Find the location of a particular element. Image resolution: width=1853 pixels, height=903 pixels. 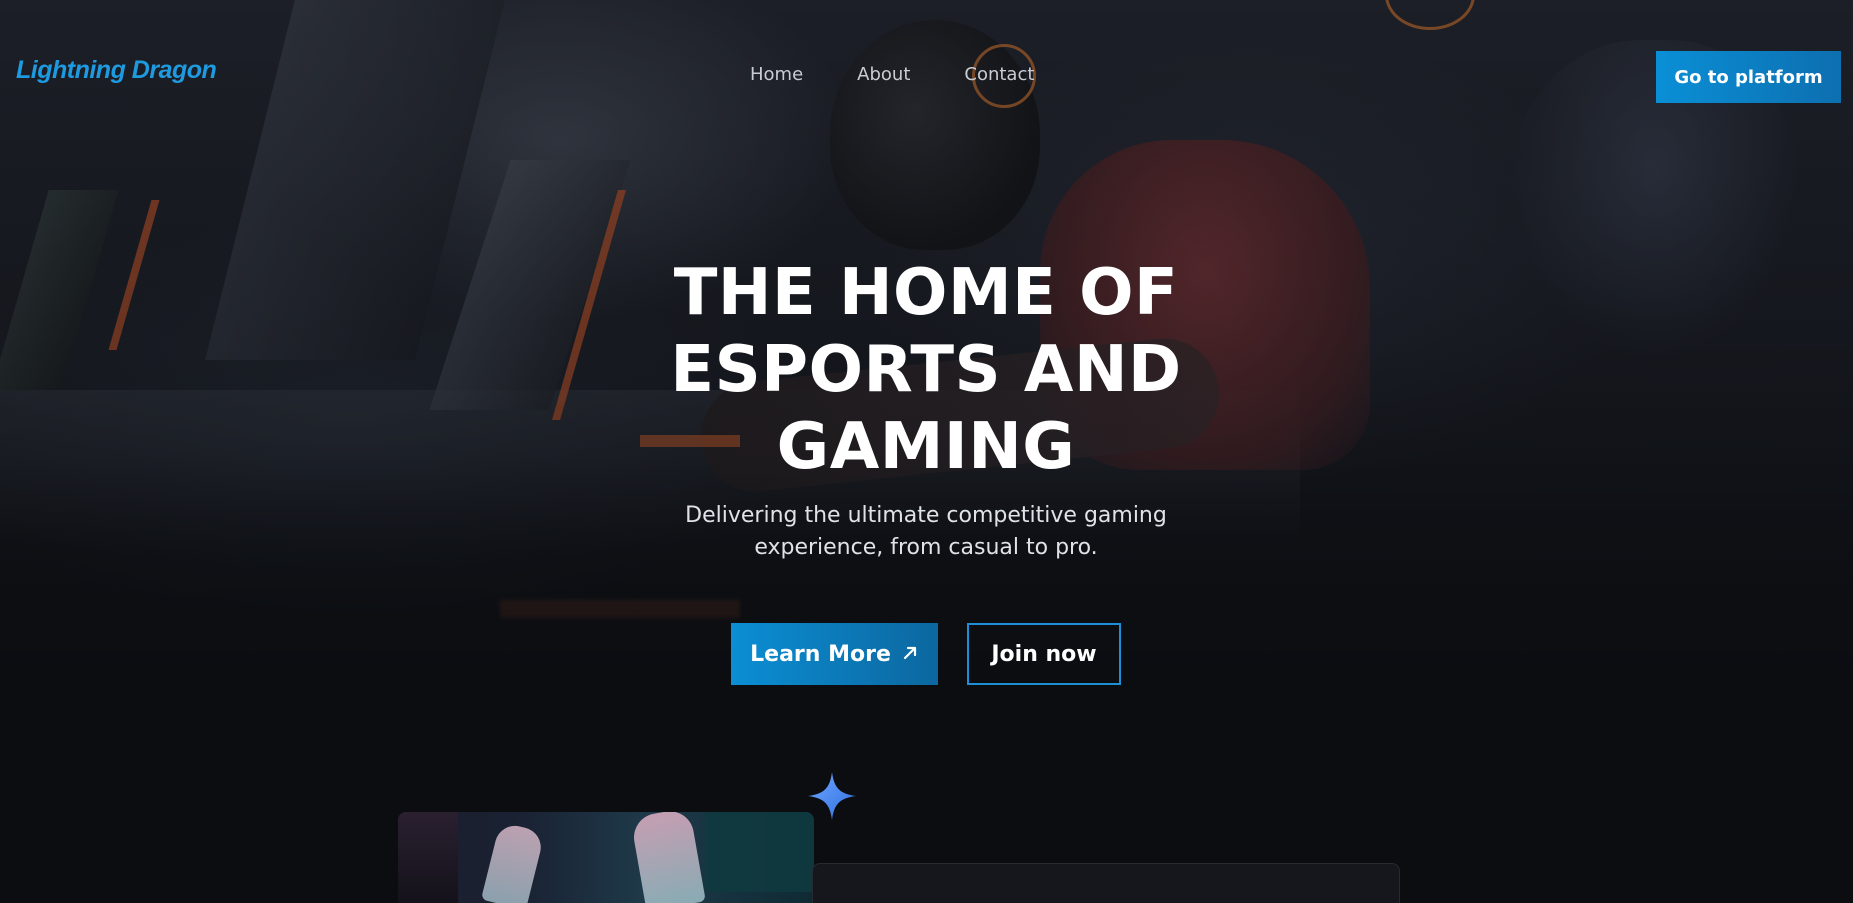

hero-title: THE HOME OF ESPORTS AND GAMING is located at coordinates (926, 370).